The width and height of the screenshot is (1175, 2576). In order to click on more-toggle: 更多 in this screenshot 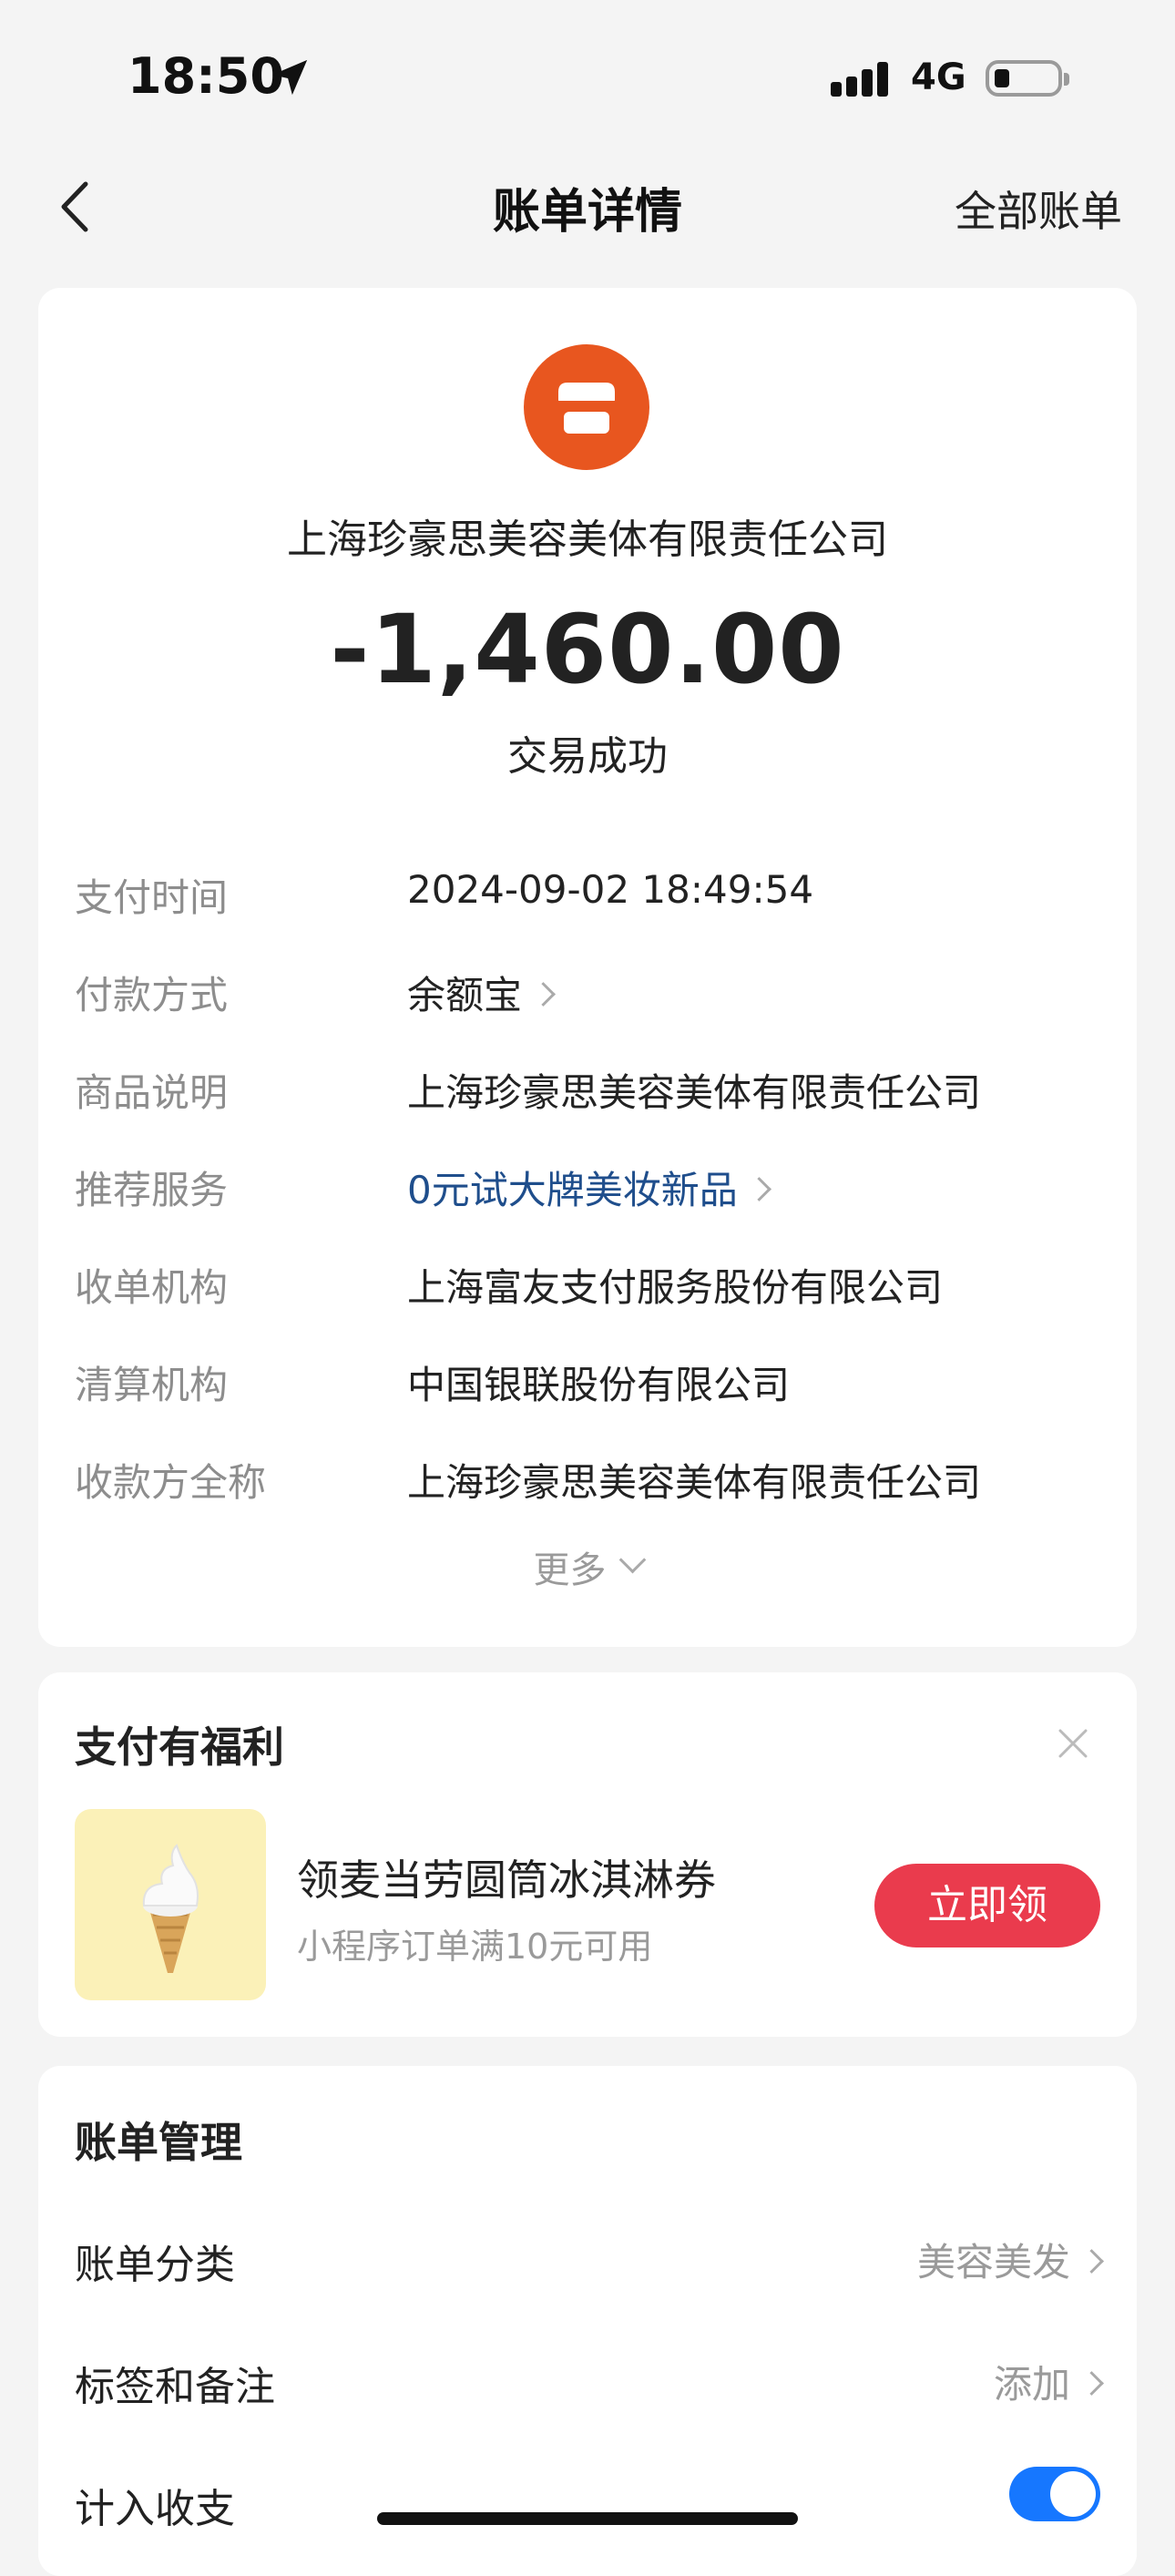, I will do `click(587, 1566)`.